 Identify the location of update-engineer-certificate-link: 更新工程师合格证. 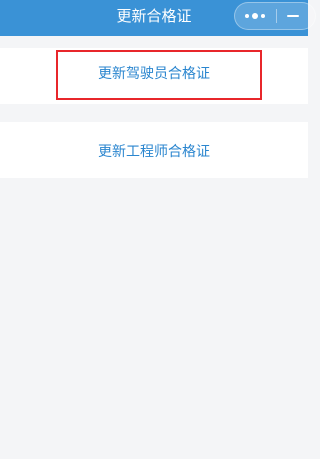
(154, 152).